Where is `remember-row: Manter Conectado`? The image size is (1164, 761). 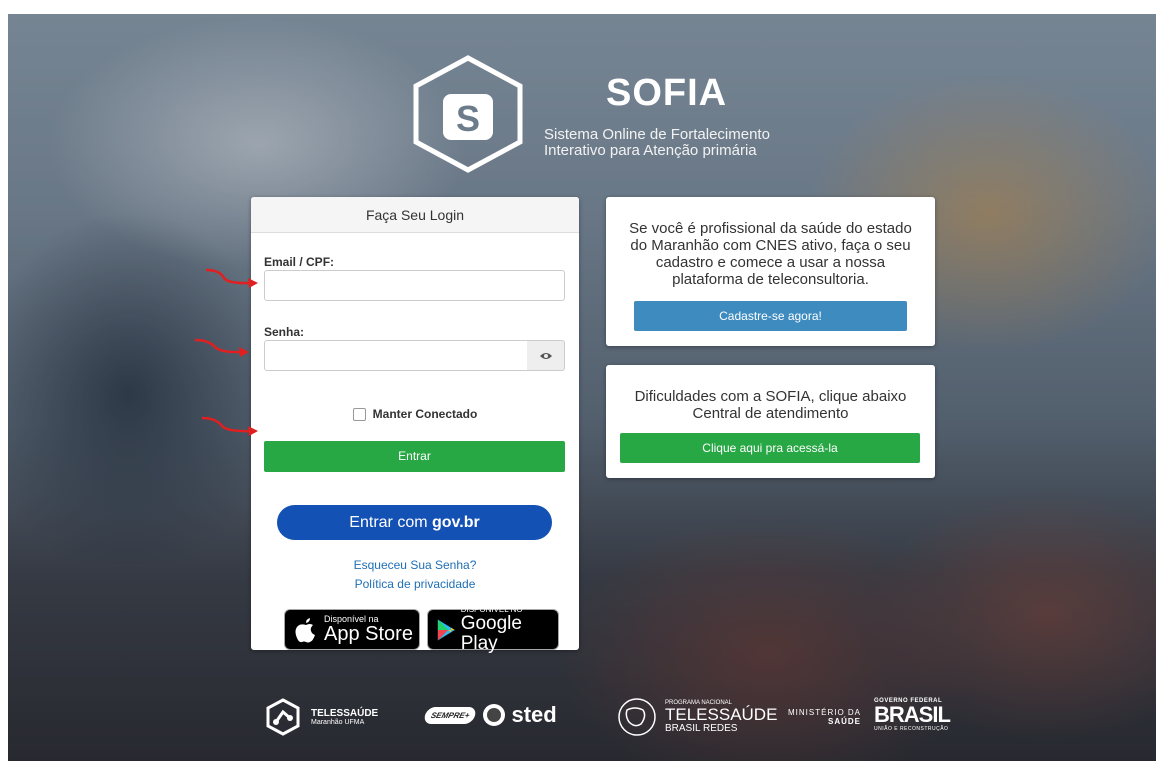 remember-row: Manter Conectado is located at coordinates (415, 414).